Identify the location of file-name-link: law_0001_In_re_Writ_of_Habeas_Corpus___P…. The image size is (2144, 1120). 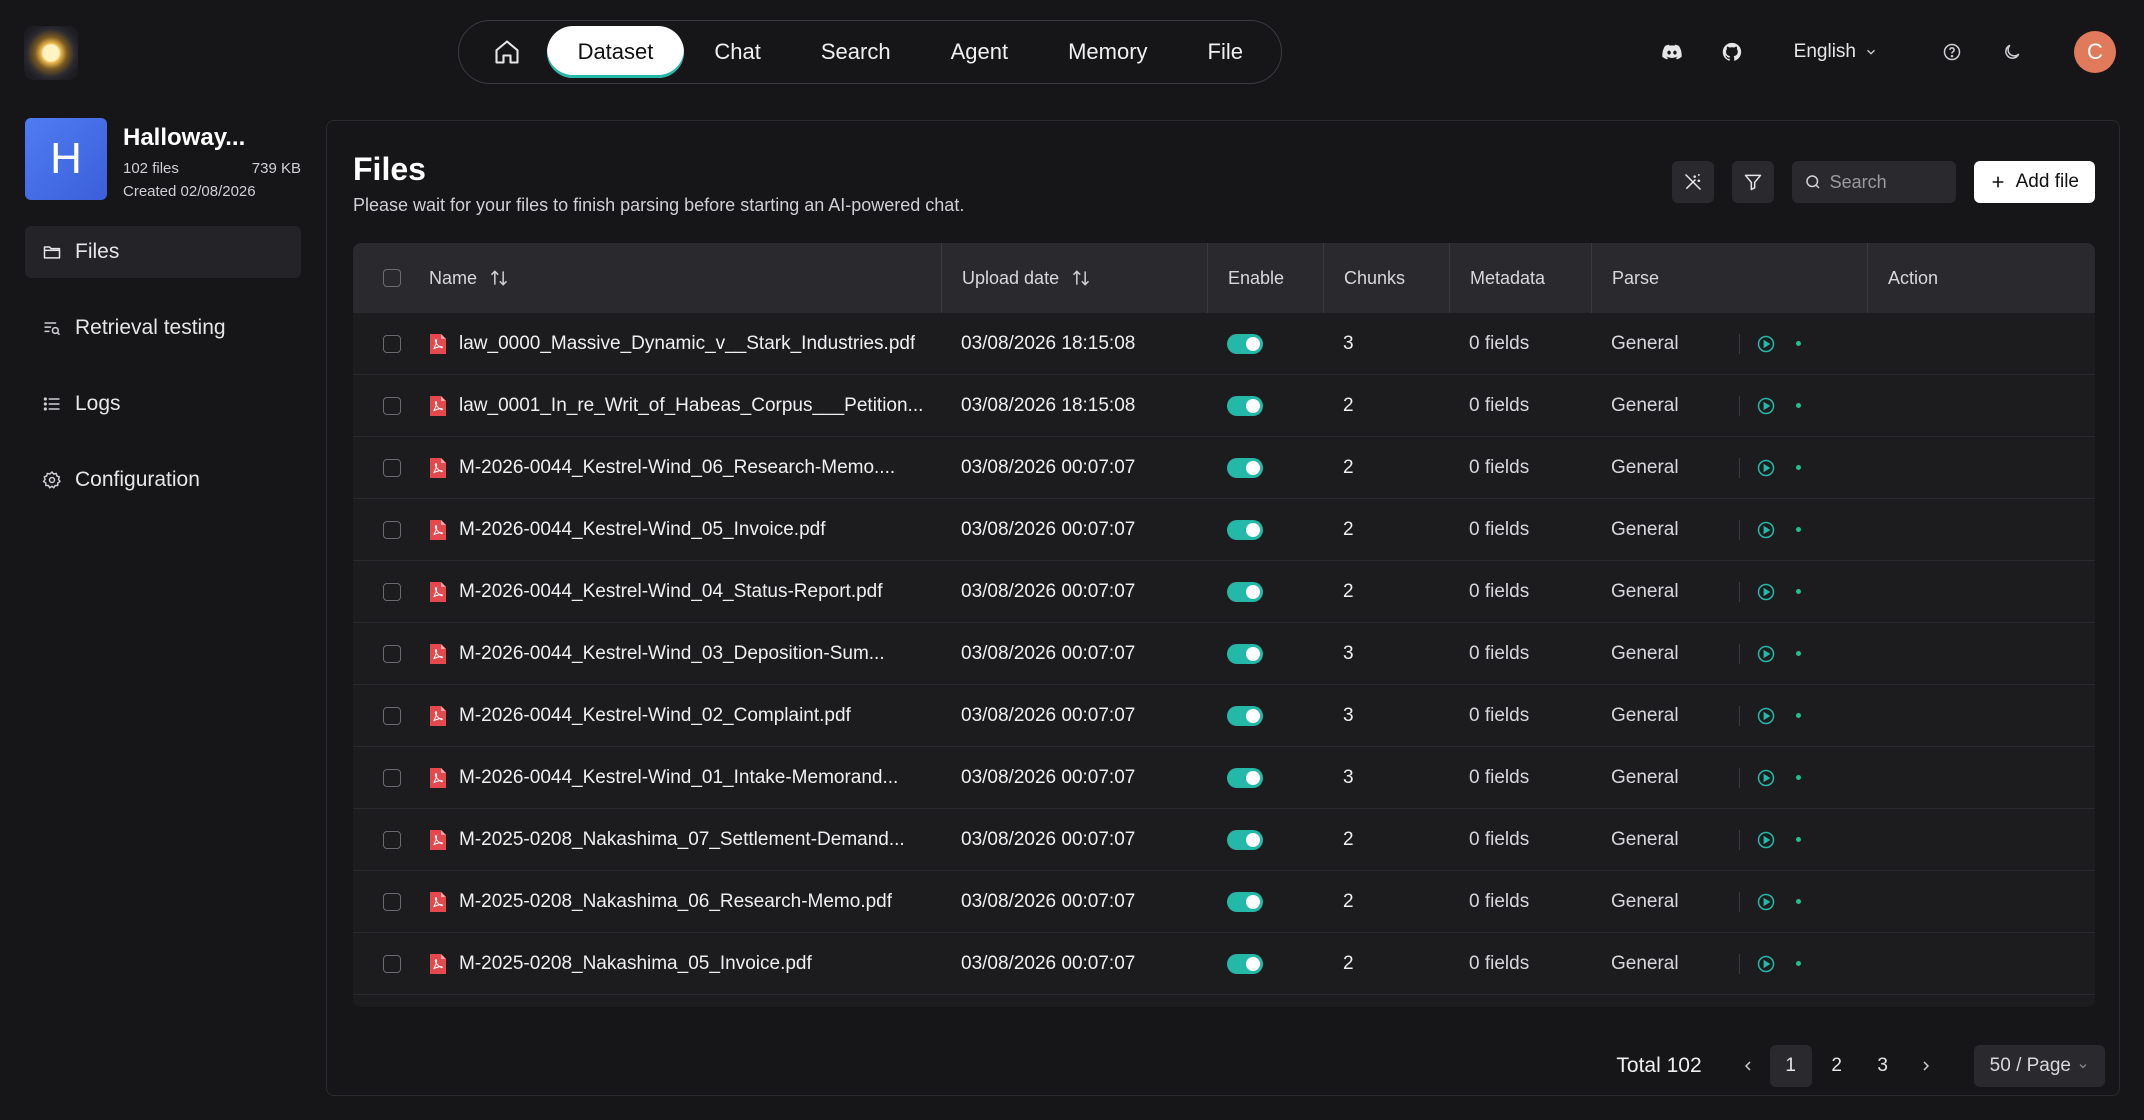
(691, 406).